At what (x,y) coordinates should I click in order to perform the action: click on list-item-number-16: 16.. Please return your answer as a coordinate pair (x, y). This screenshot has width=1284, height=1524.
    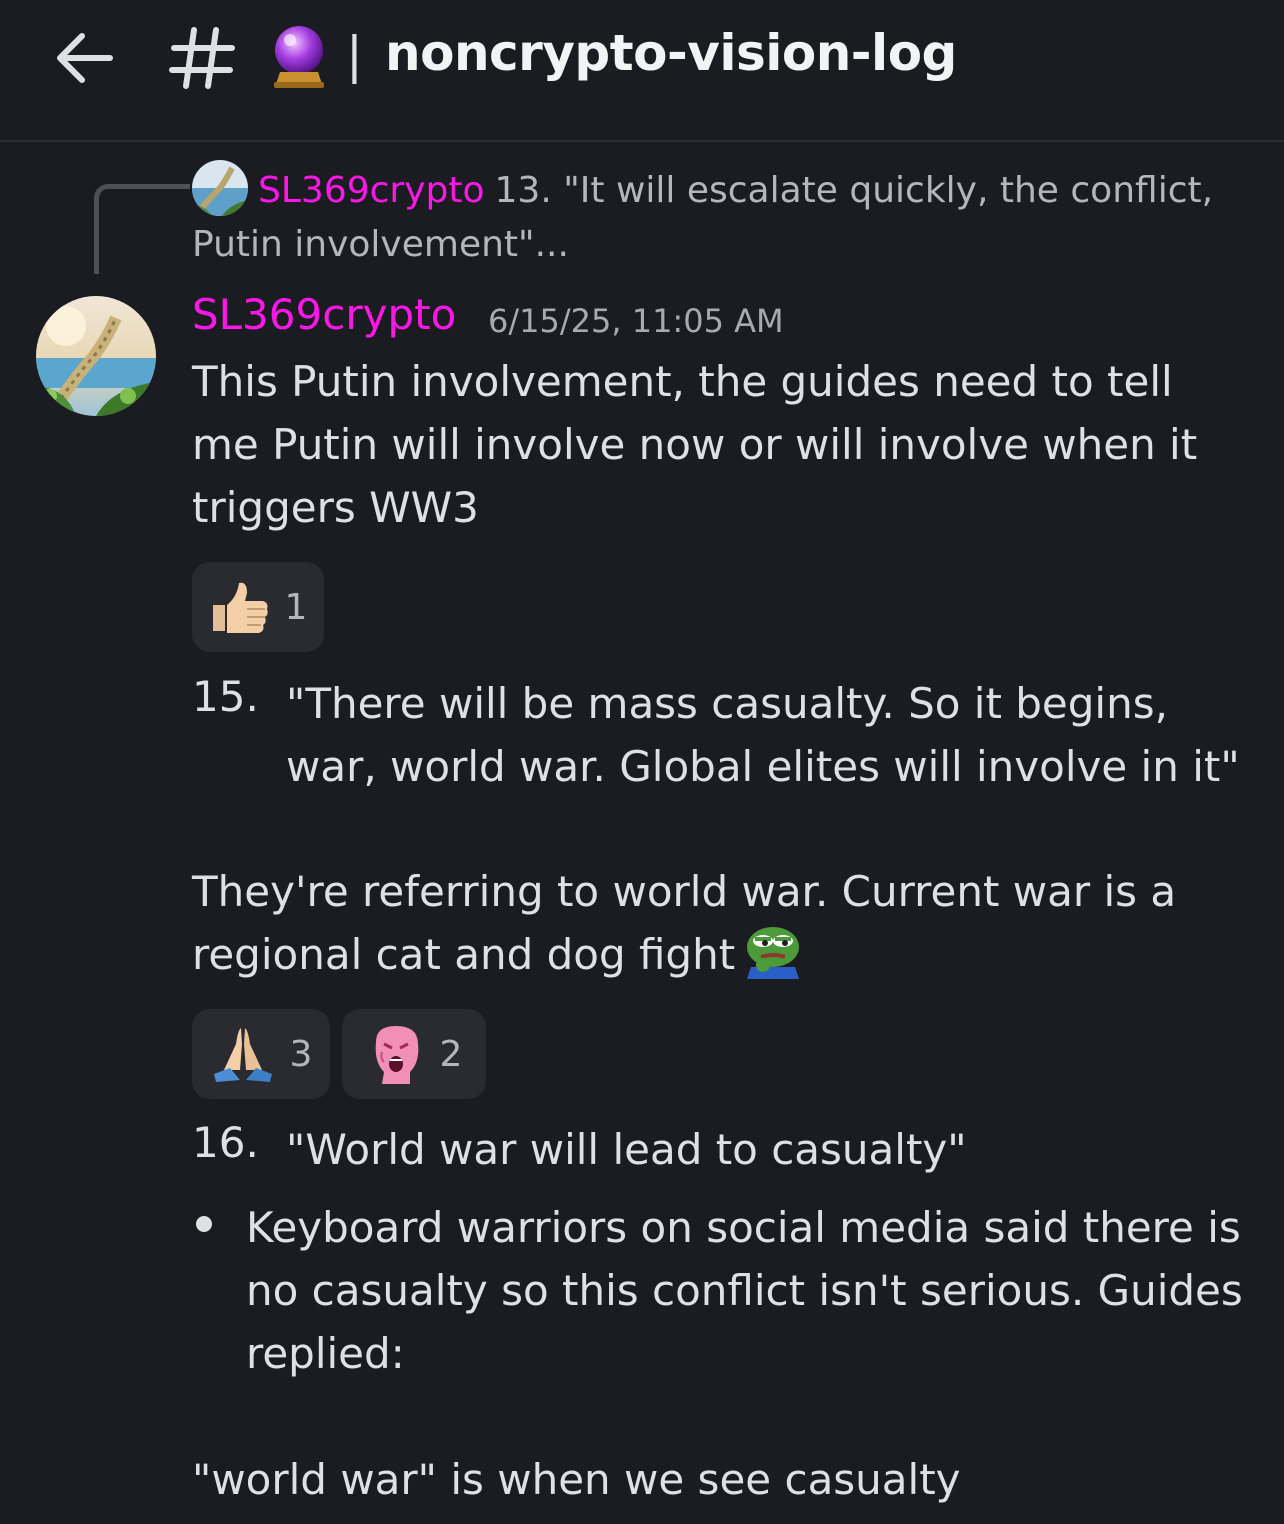
    Looking at the image, I should click on (225, 1142).